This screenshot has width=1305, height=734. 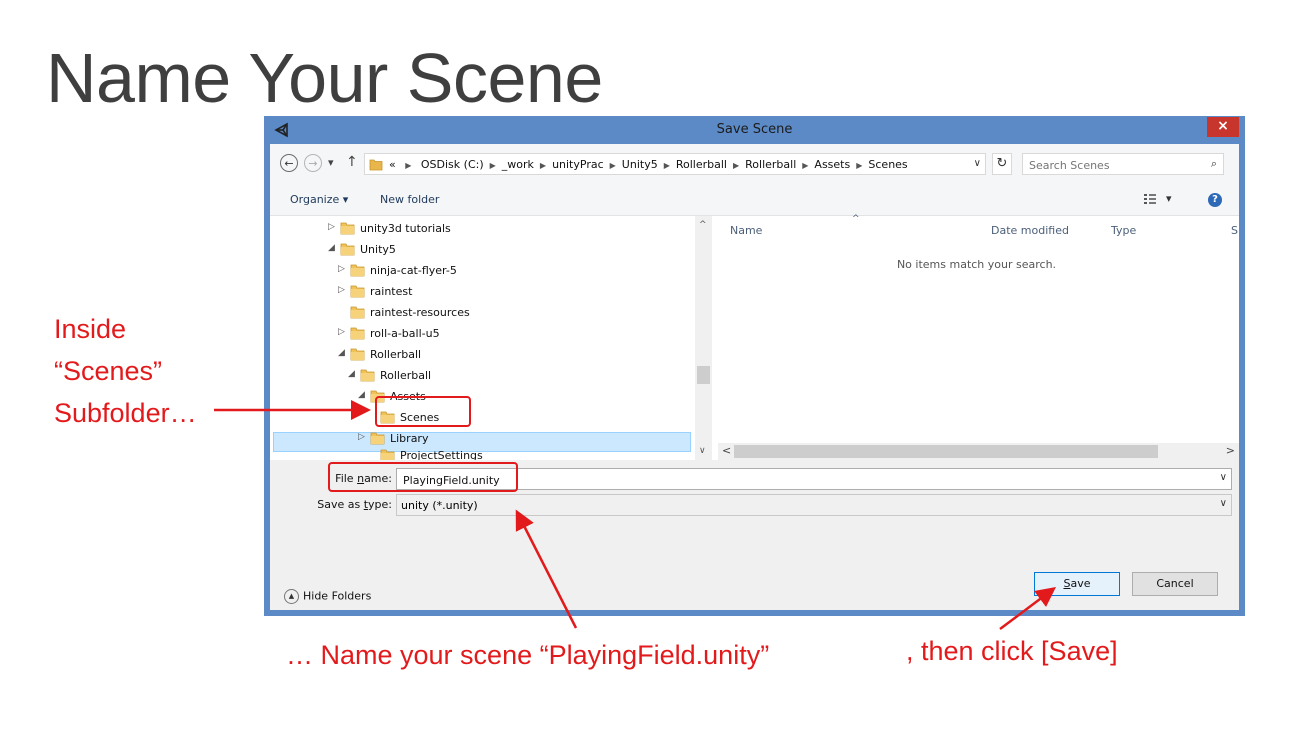 I want to click on toolbar: Organize ▾ New folder ▾ ?, so click(x=754, y=200).